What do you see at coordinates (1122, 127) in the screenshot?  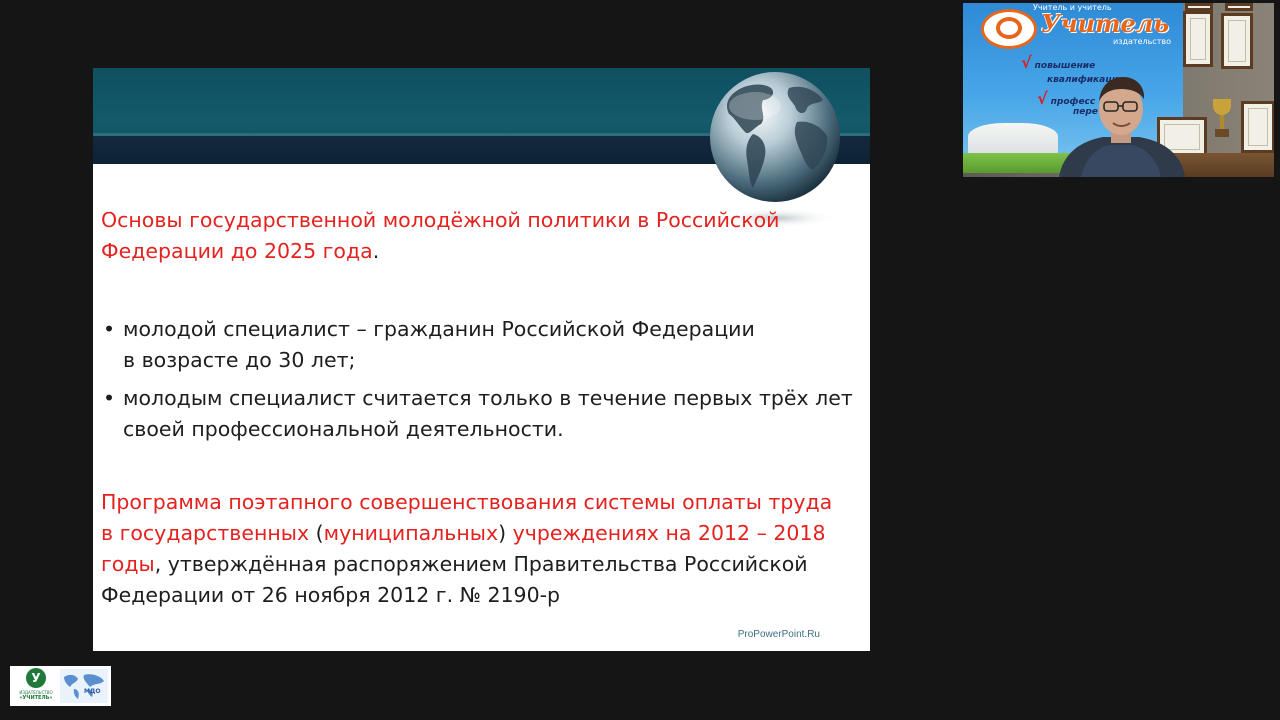 I see `presenter-figure` at bounding box center [1122, 127].